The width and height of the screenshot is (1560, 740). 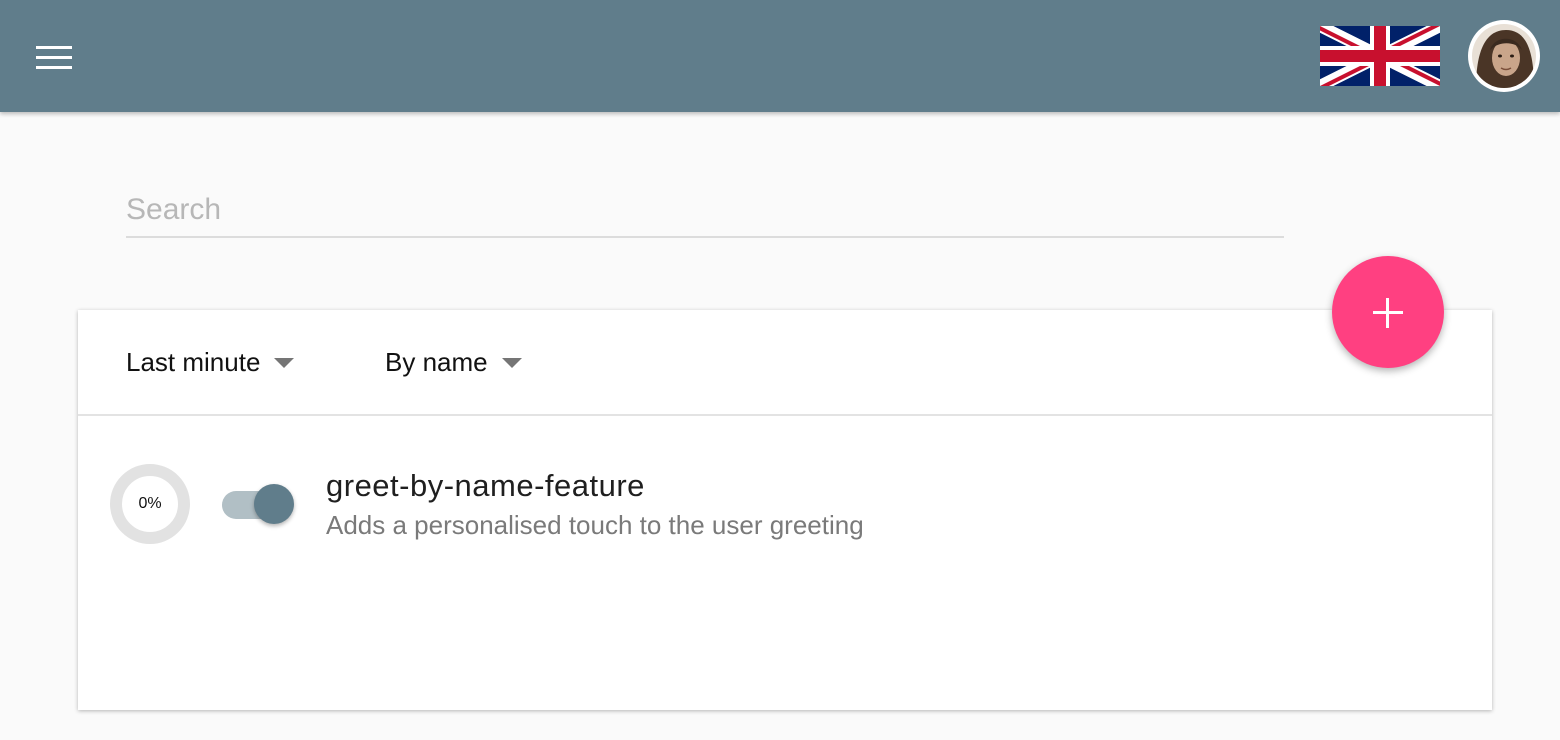 I want to click on card-header: Last minute By name, so click(x=785, y=363).